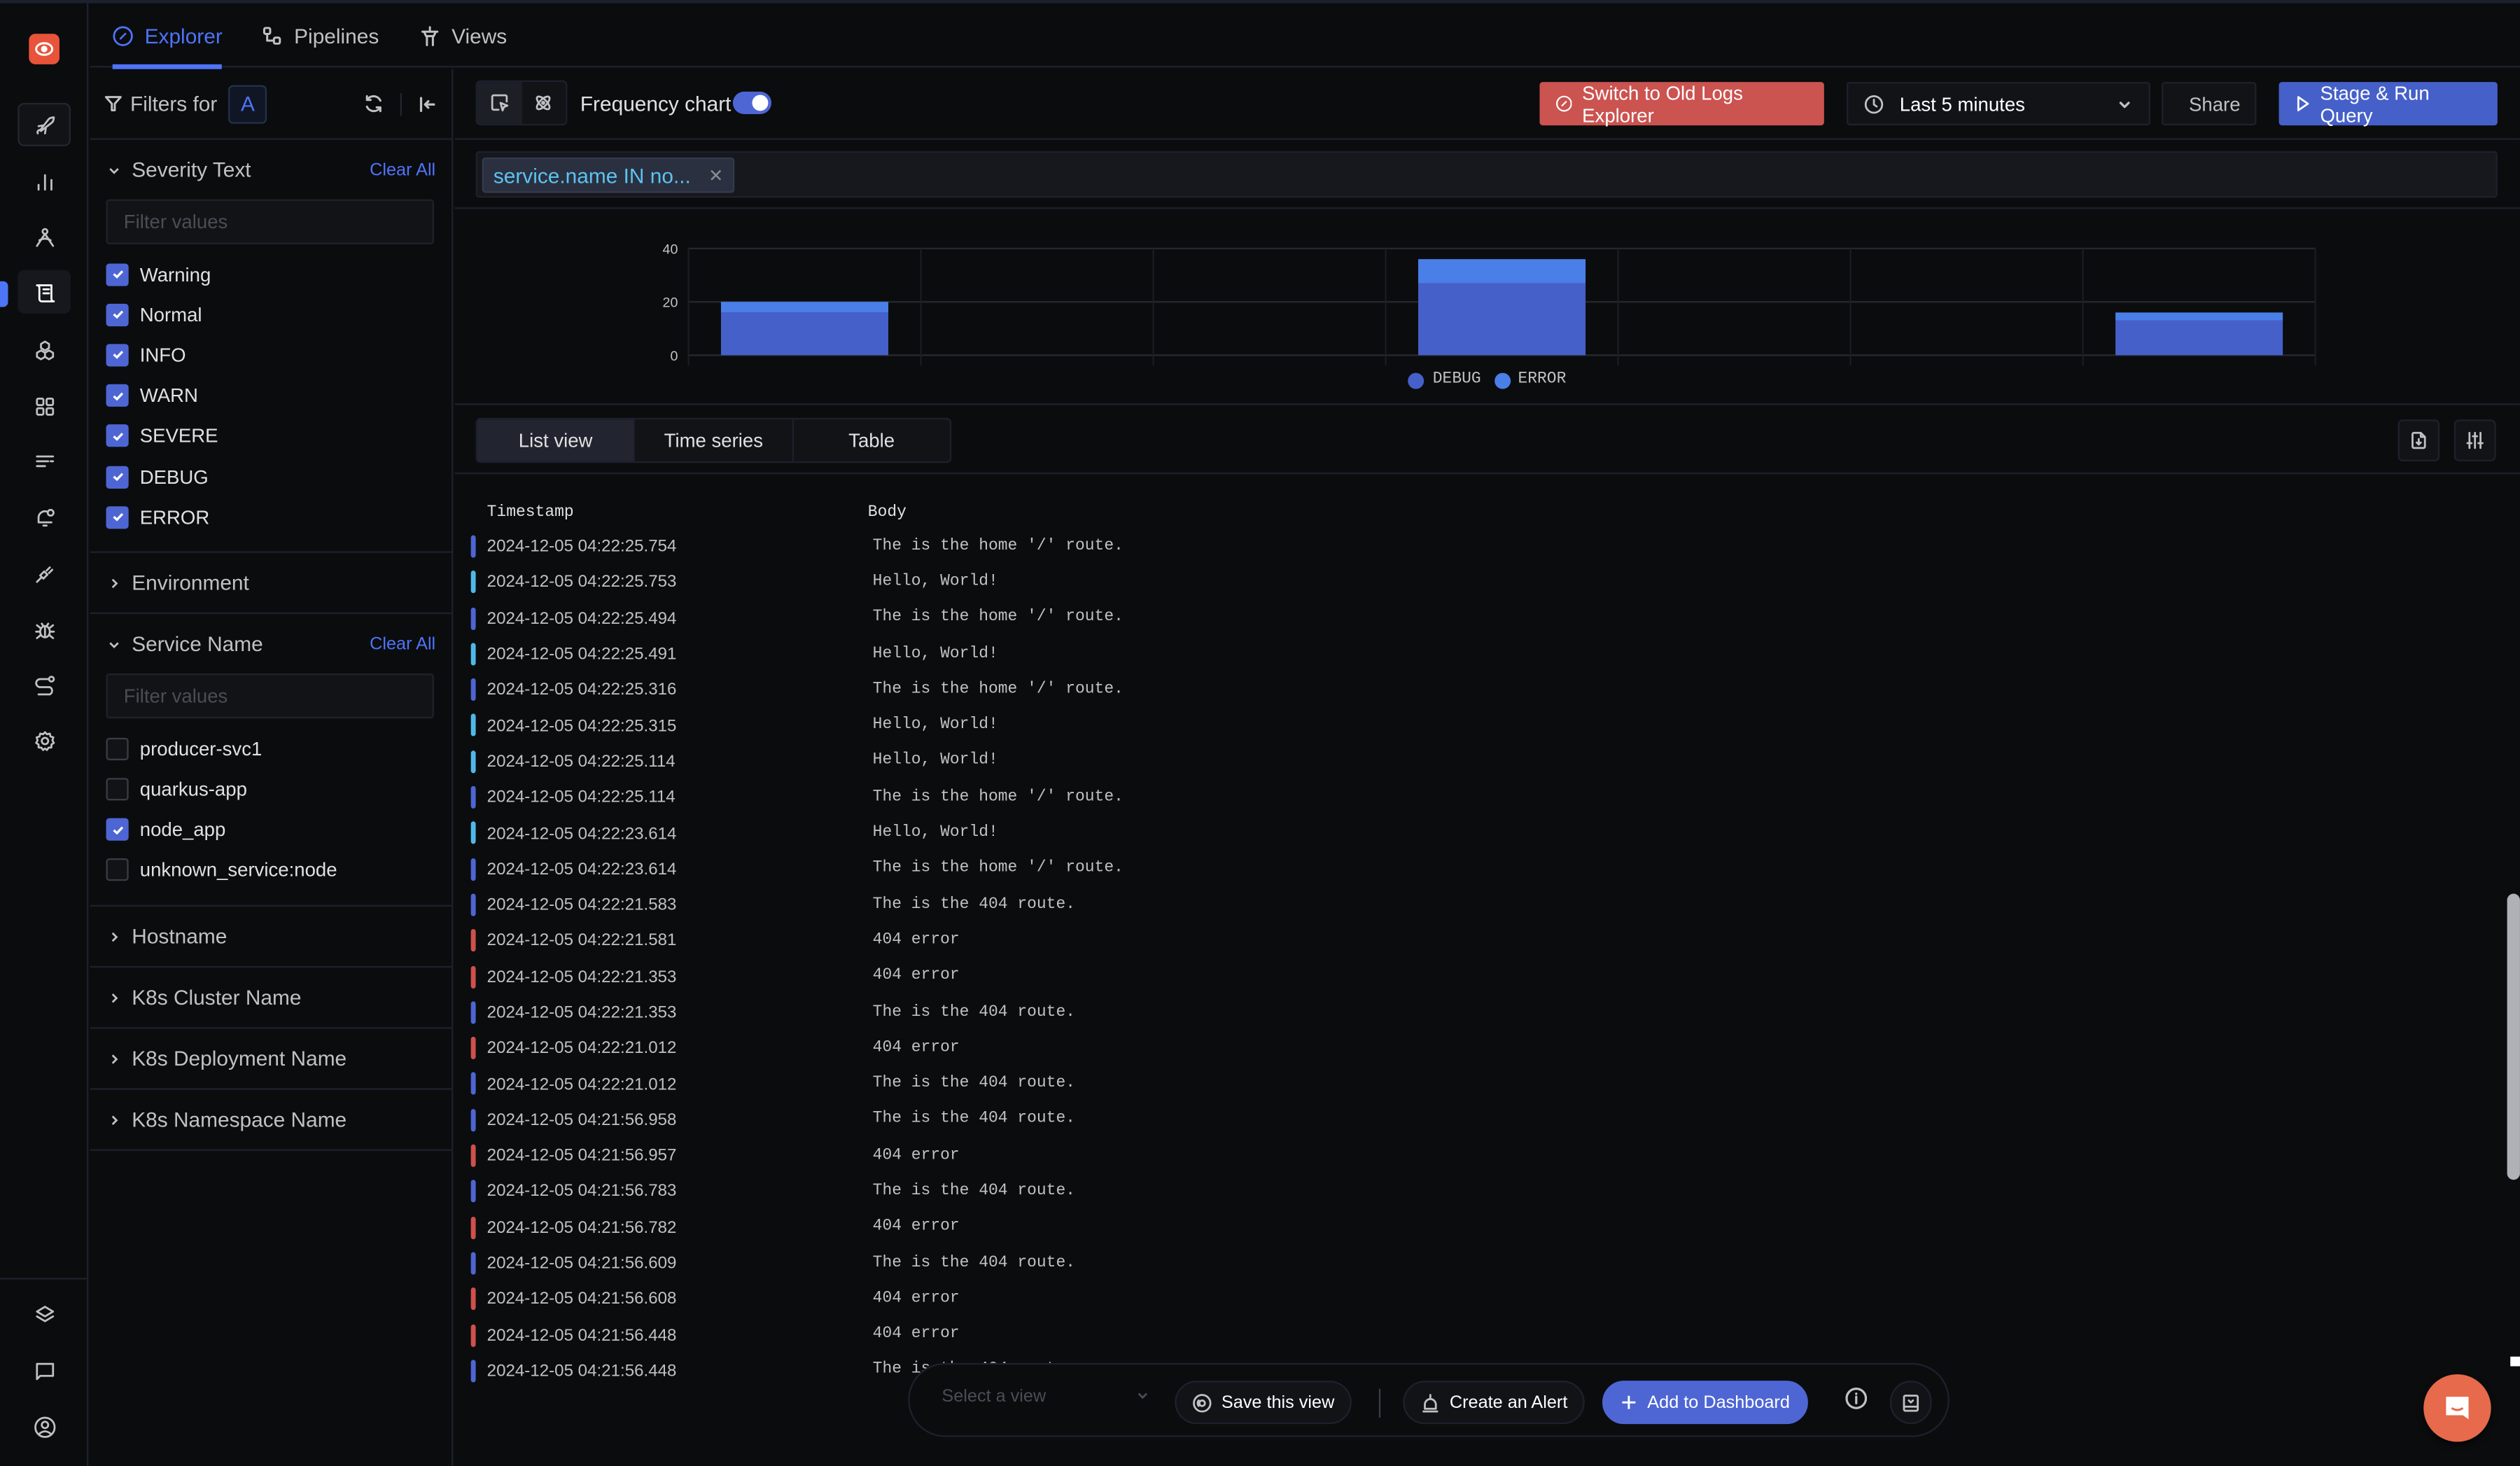 The width and height of the screenshot is (2520, 1466). I want to click on legend-item: ERROR, so click(1530, 380).